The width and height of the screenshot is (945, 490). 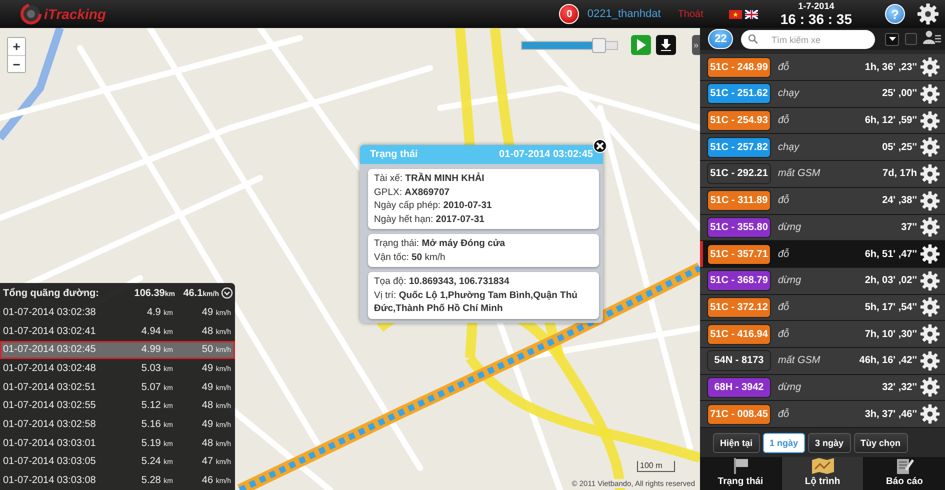 What do you see at coordinates (50, 443) in the screenshot?
I see `timestamp-cell-text: 01-07-2014 03:03:01` at bounding box center [50, 443].